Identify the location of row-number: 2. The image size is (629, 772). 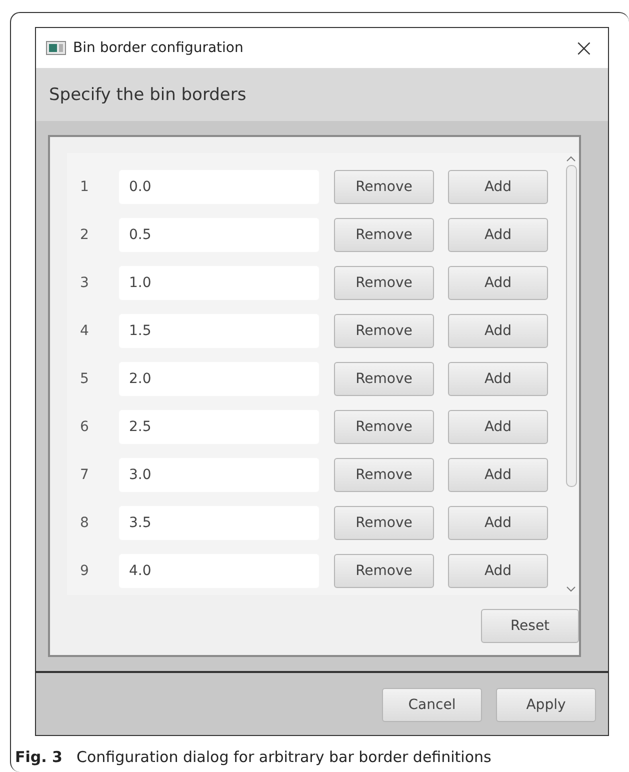
(84, 235).